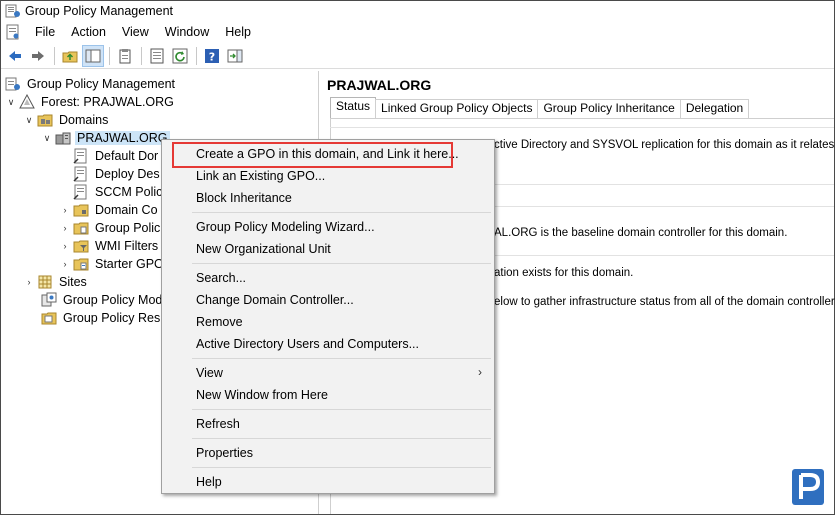  What do you see at coordinates (564, 273) in the screenshot?
I see `status-info-text: ation exists for this domain.` at bounding box center [564, 273].